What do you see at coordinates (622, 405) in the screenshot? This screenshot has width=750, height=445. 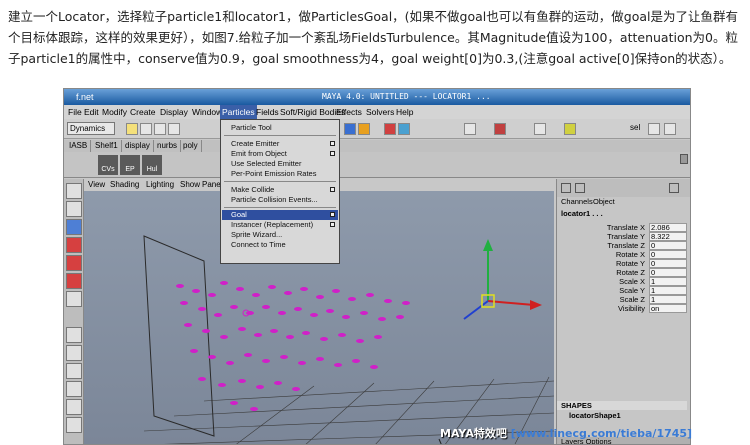 I see `shapes-header: SHAPES` at bounding box center [622, 405].